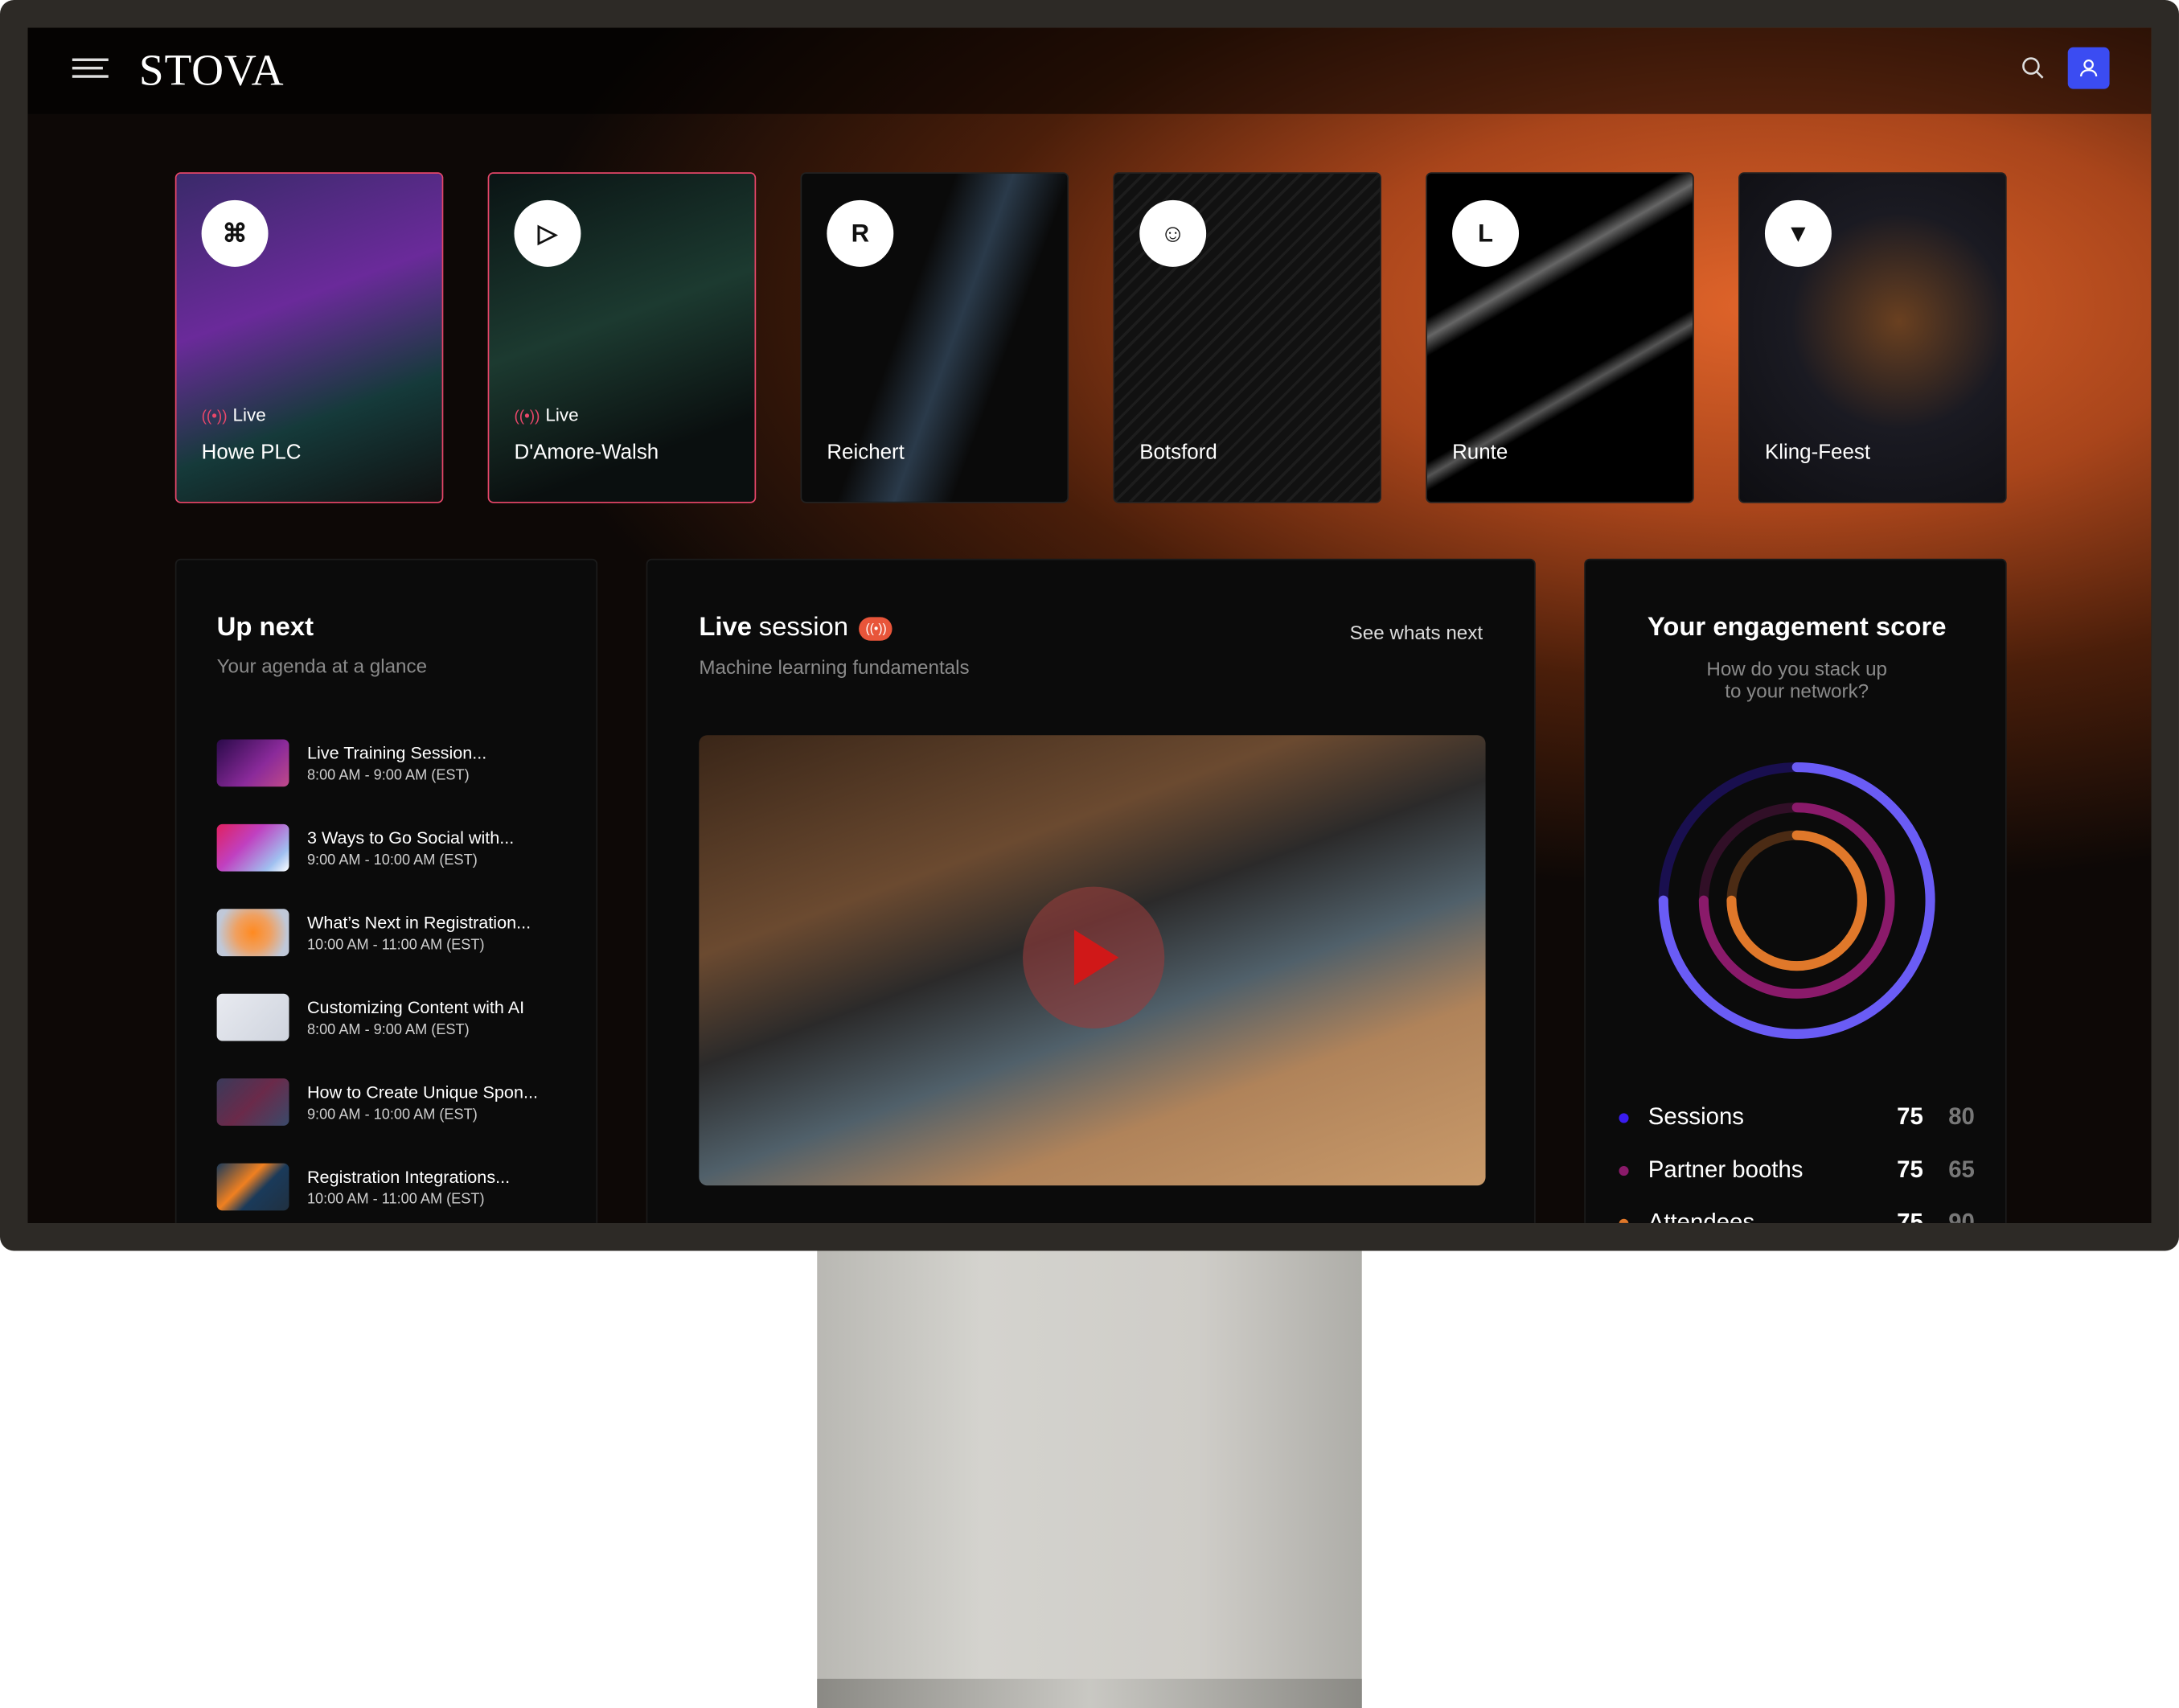  Describe the element at coordinates (934, 337) in the screenshot. I see `exhibitor-card: R Reichert` at that location.